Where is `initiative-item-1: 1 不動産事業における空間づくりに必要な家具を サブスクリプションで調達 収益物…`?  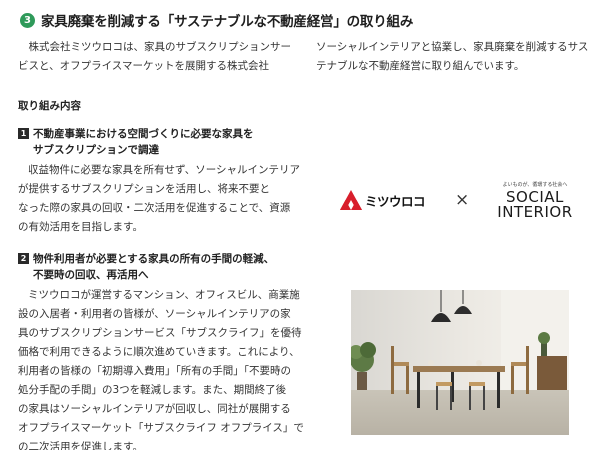
initiative-item-1: 1 不動産事業における空間づくりに必要な家具を サブスクリプションで調達 収益物… is located at coordinates (160, 181).